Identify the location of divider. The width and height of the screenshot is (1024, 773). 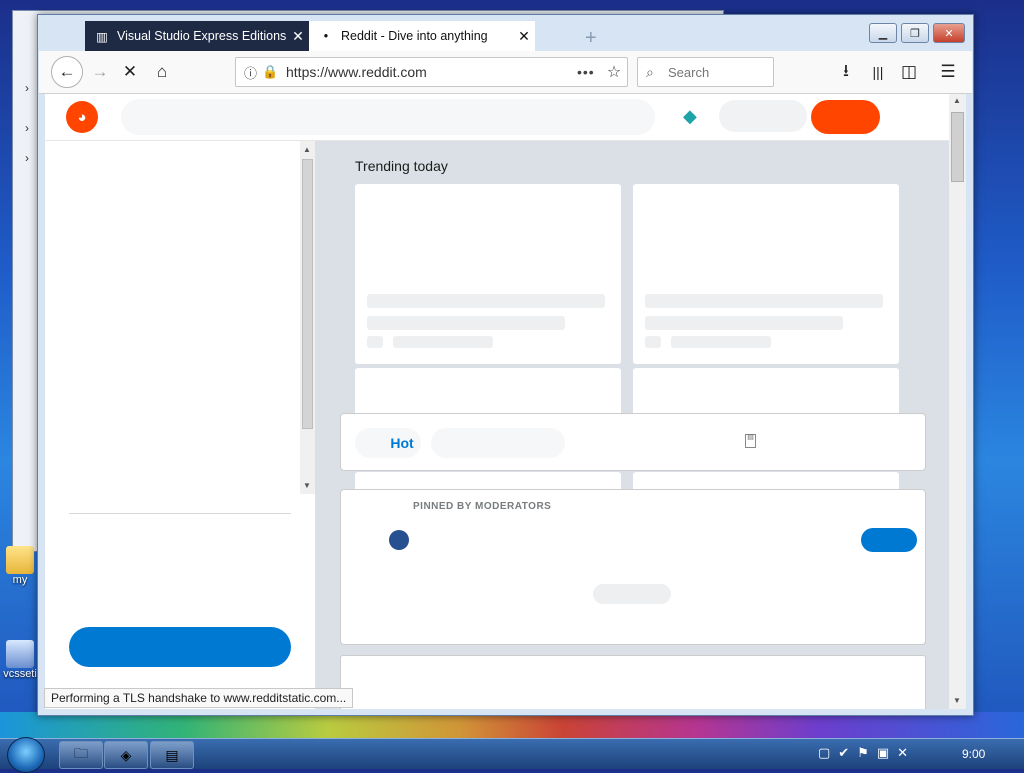
(180, 513).